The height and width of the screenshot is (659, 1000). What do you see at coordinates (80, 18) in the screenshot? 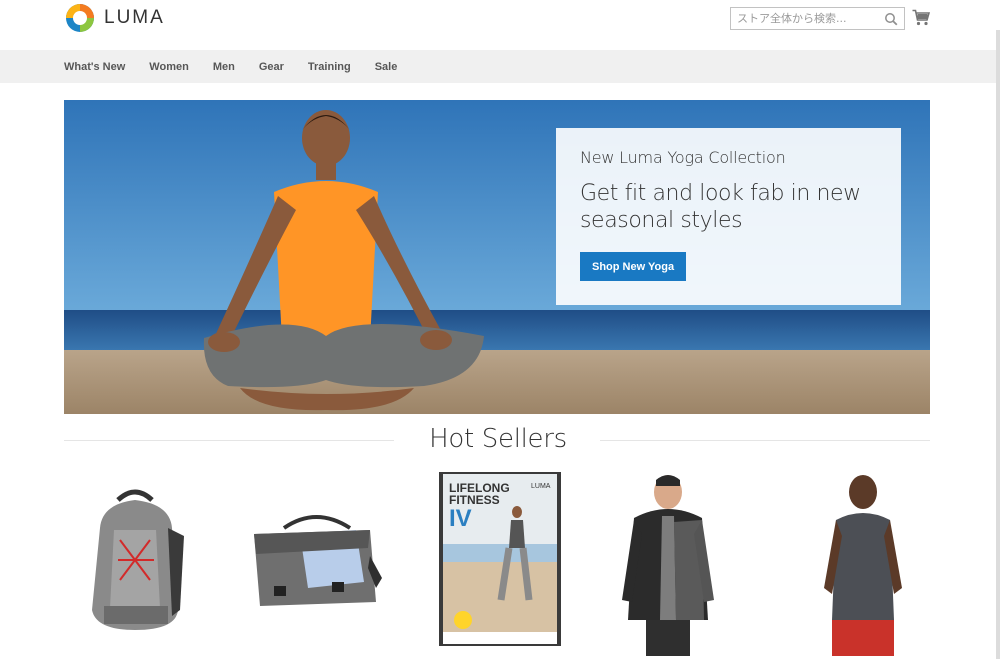
I see `luma-logo-icon` at bounding box center [80, 18].